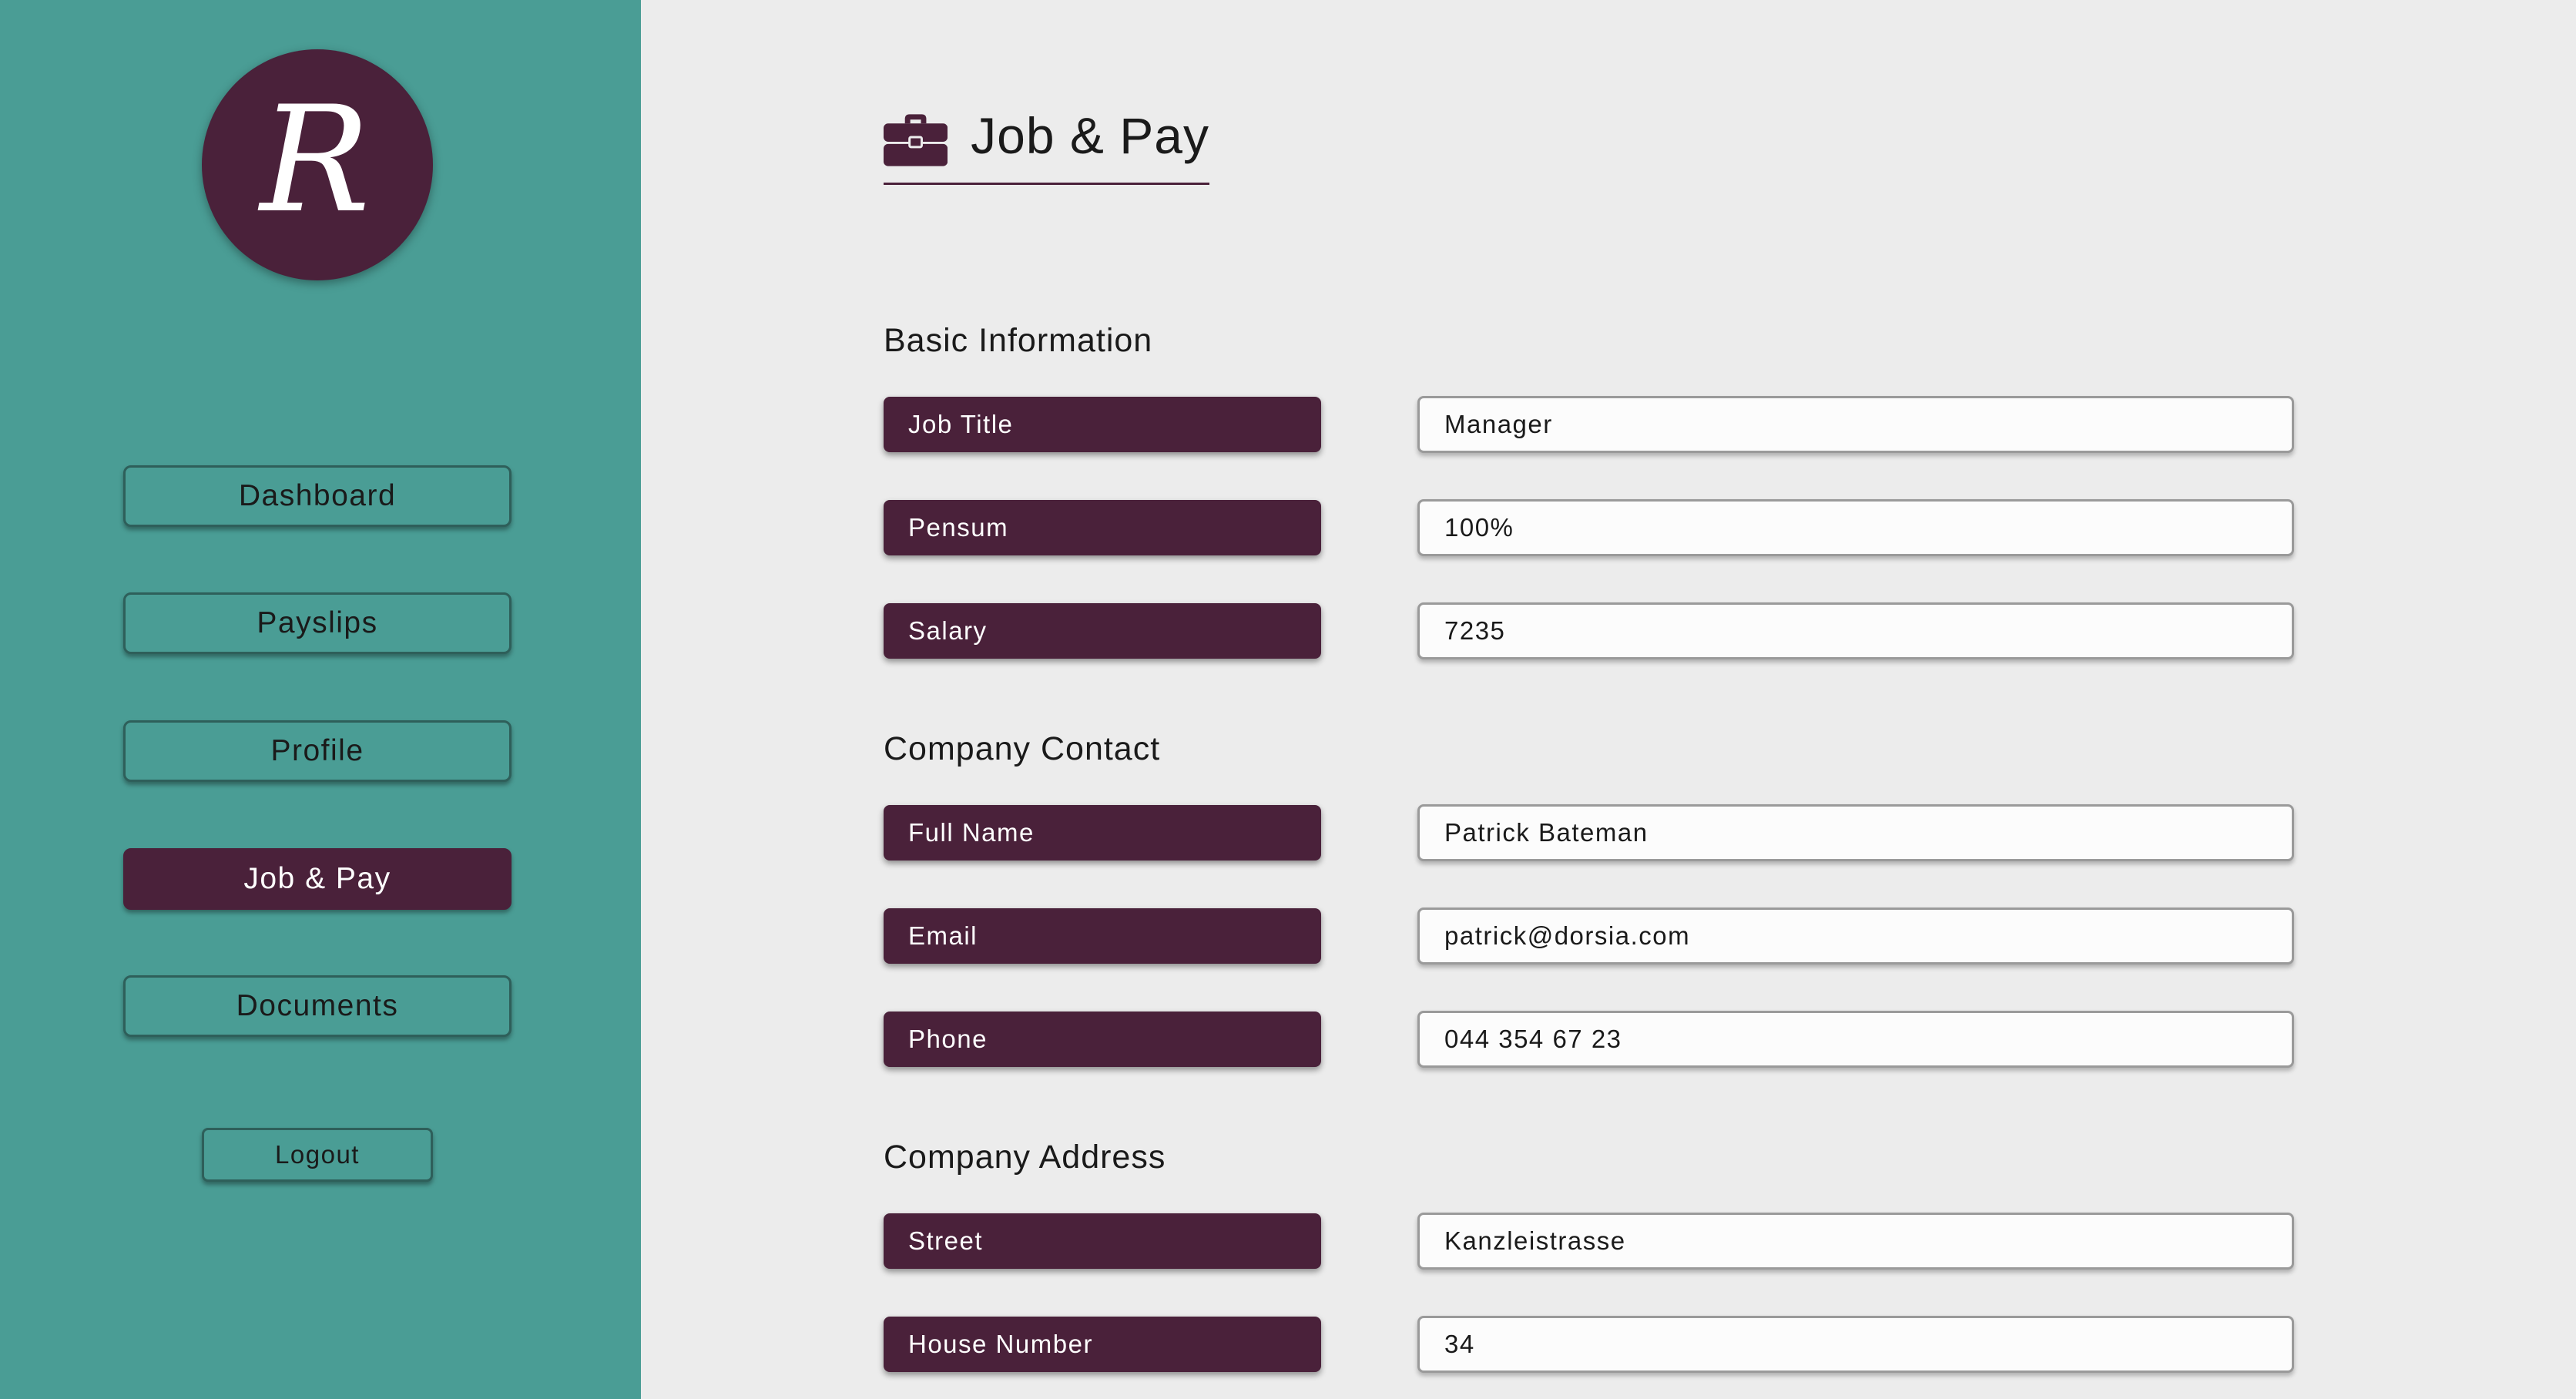 Image resolution: width=2576 pixels, height=1399 pixels. Describe the element at coordinates (1855, 1344) in the screenshot. I see `house-number-field` at that location.